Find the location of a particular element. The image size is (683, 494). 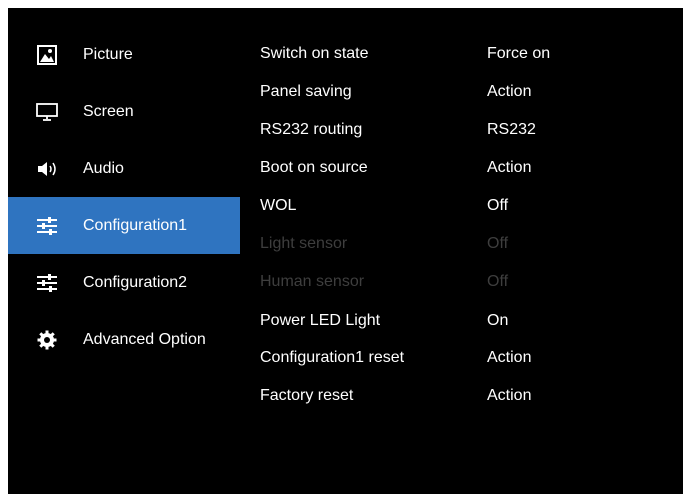

setting-value: RS232 is located at coordinates (511, 129).